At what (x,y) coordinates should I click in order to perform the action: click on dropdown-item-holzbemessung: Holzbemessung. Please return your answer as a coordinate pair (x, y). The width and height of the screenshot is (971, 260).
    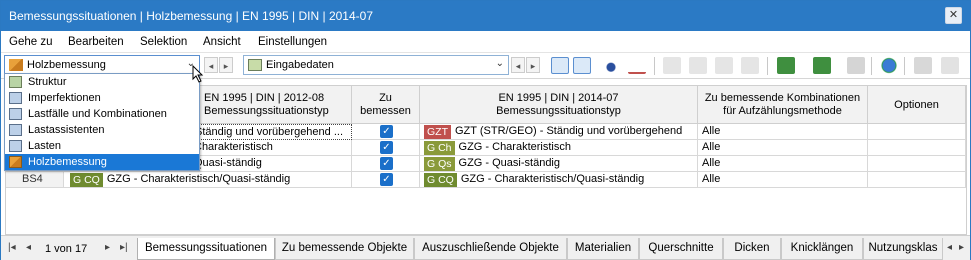
    Looking at the image, I should click on (102, 162).